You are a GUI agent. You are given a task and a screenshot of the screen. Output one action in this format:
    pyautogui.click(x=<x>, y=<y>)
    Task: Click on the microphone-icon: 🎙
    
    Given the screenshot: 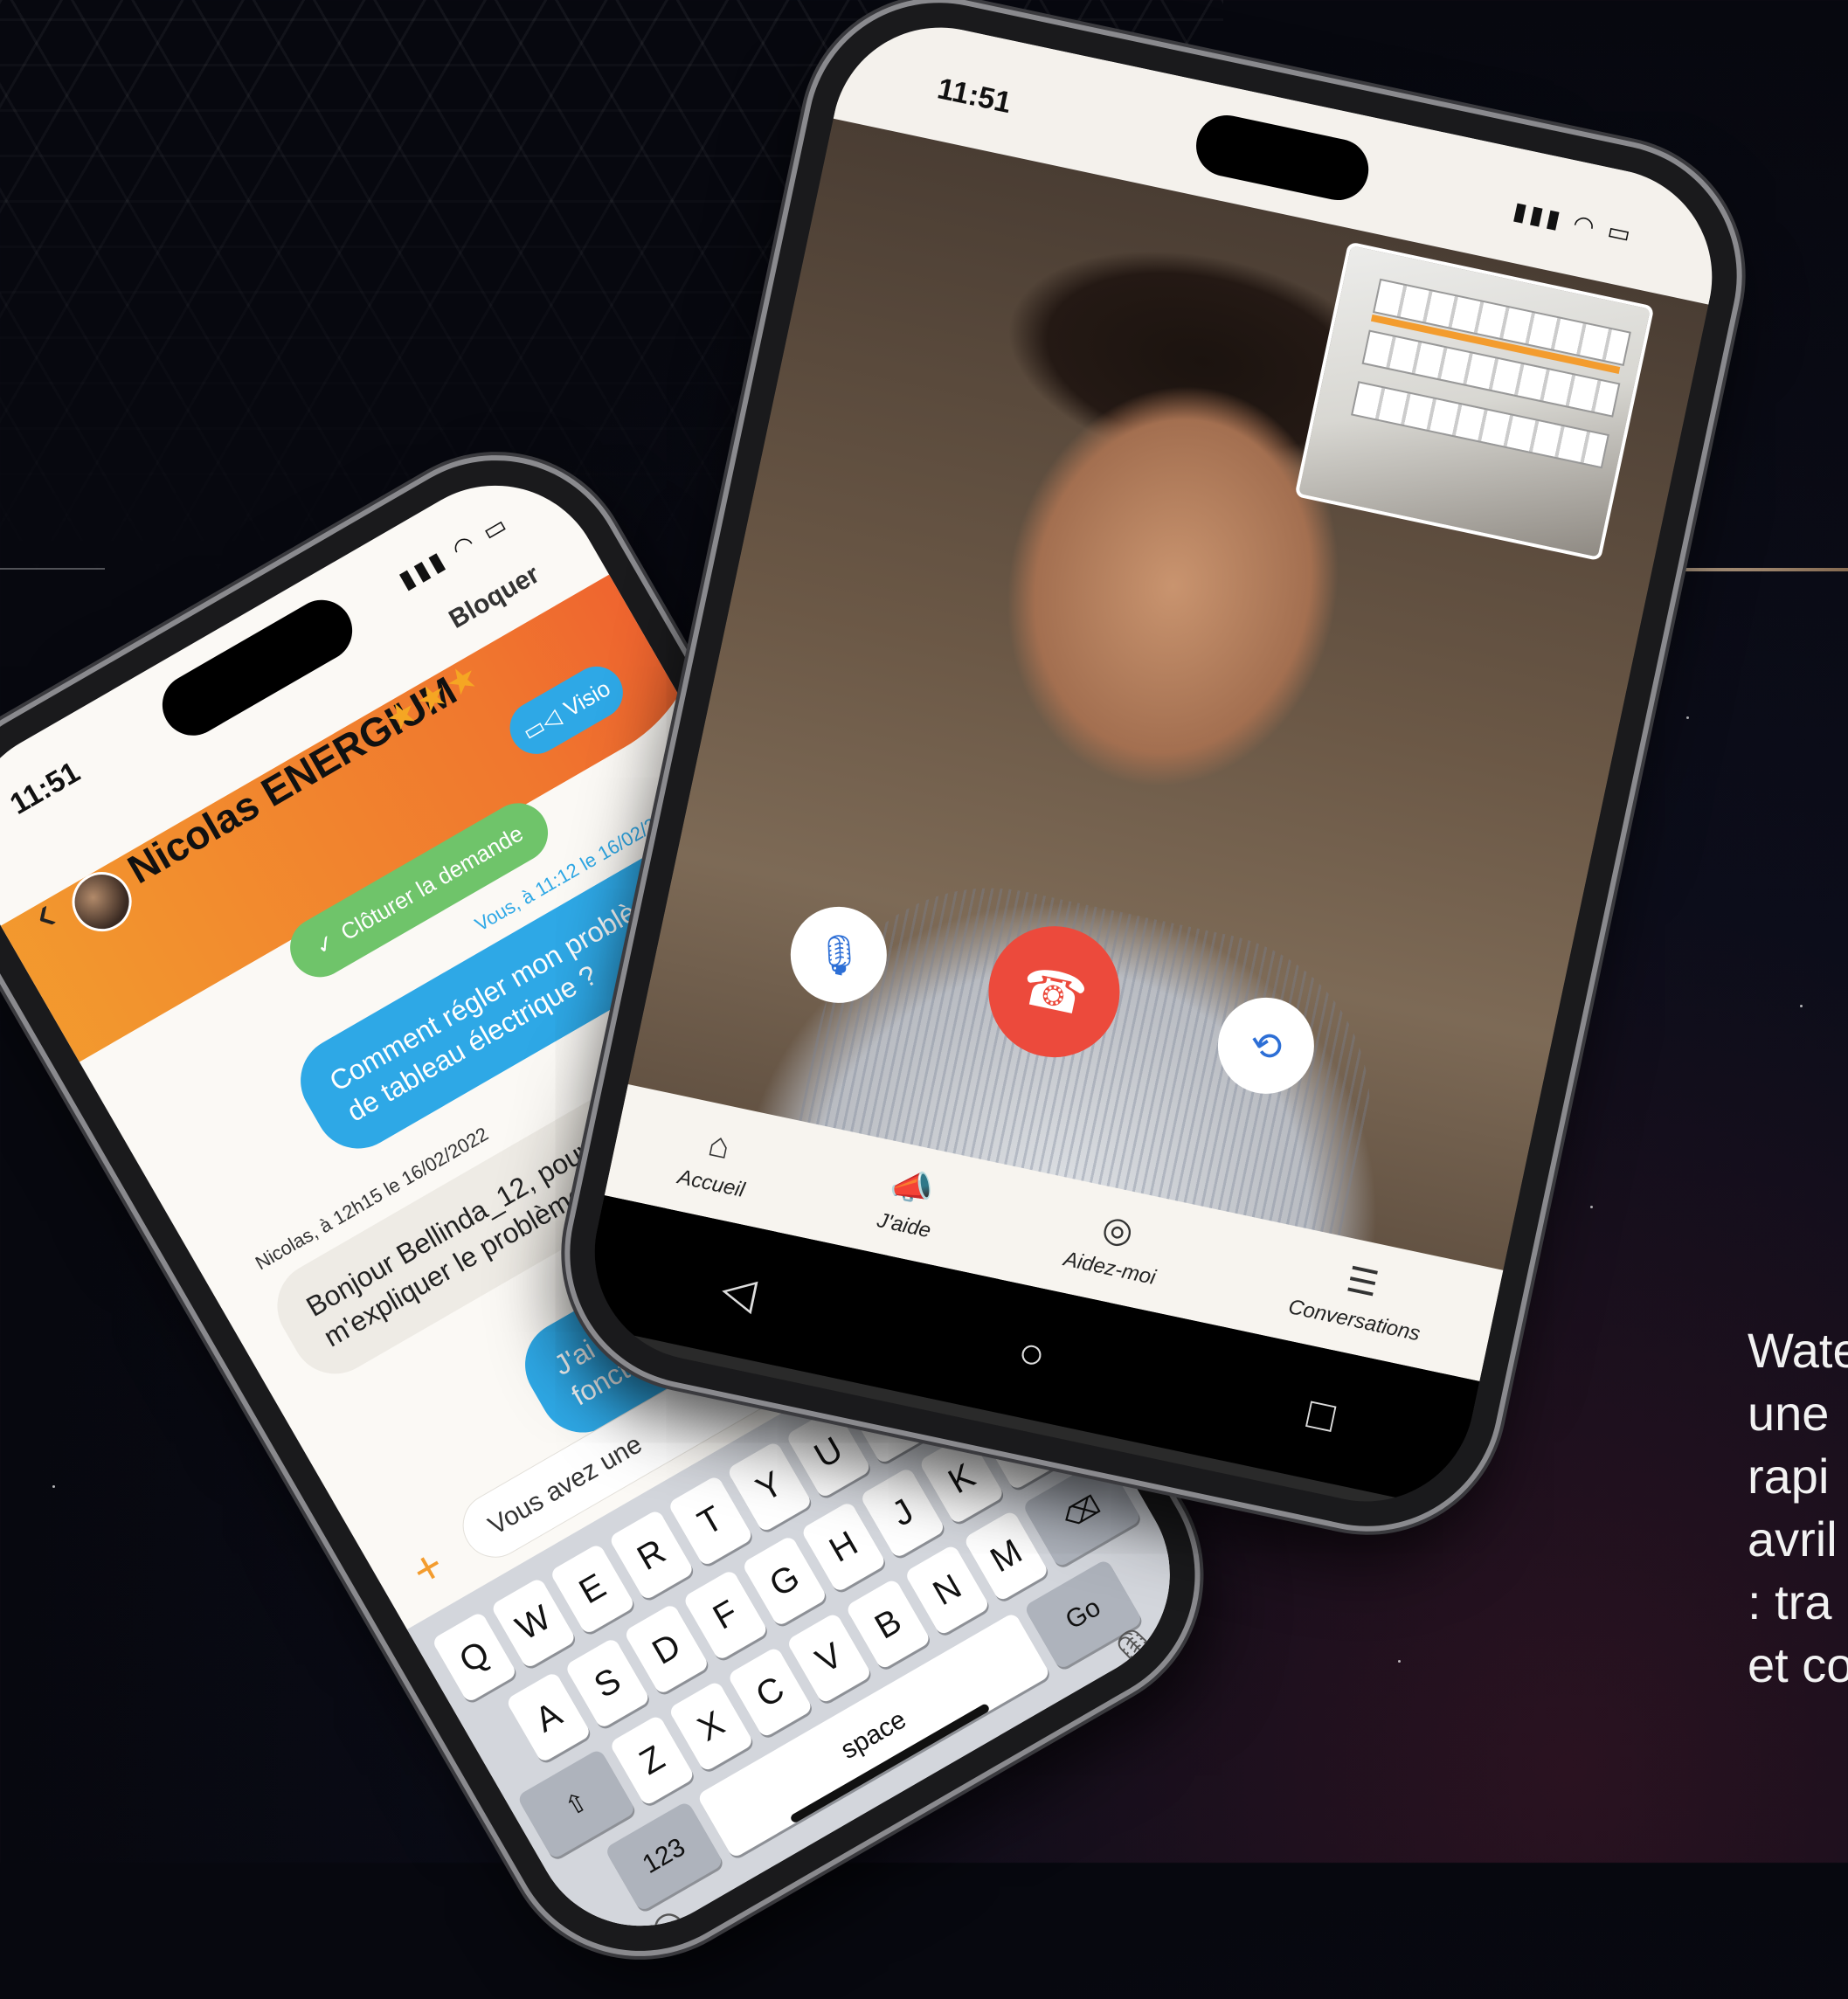 What is the action you would take?
    pyautogui.click(x=839, y=955)
    